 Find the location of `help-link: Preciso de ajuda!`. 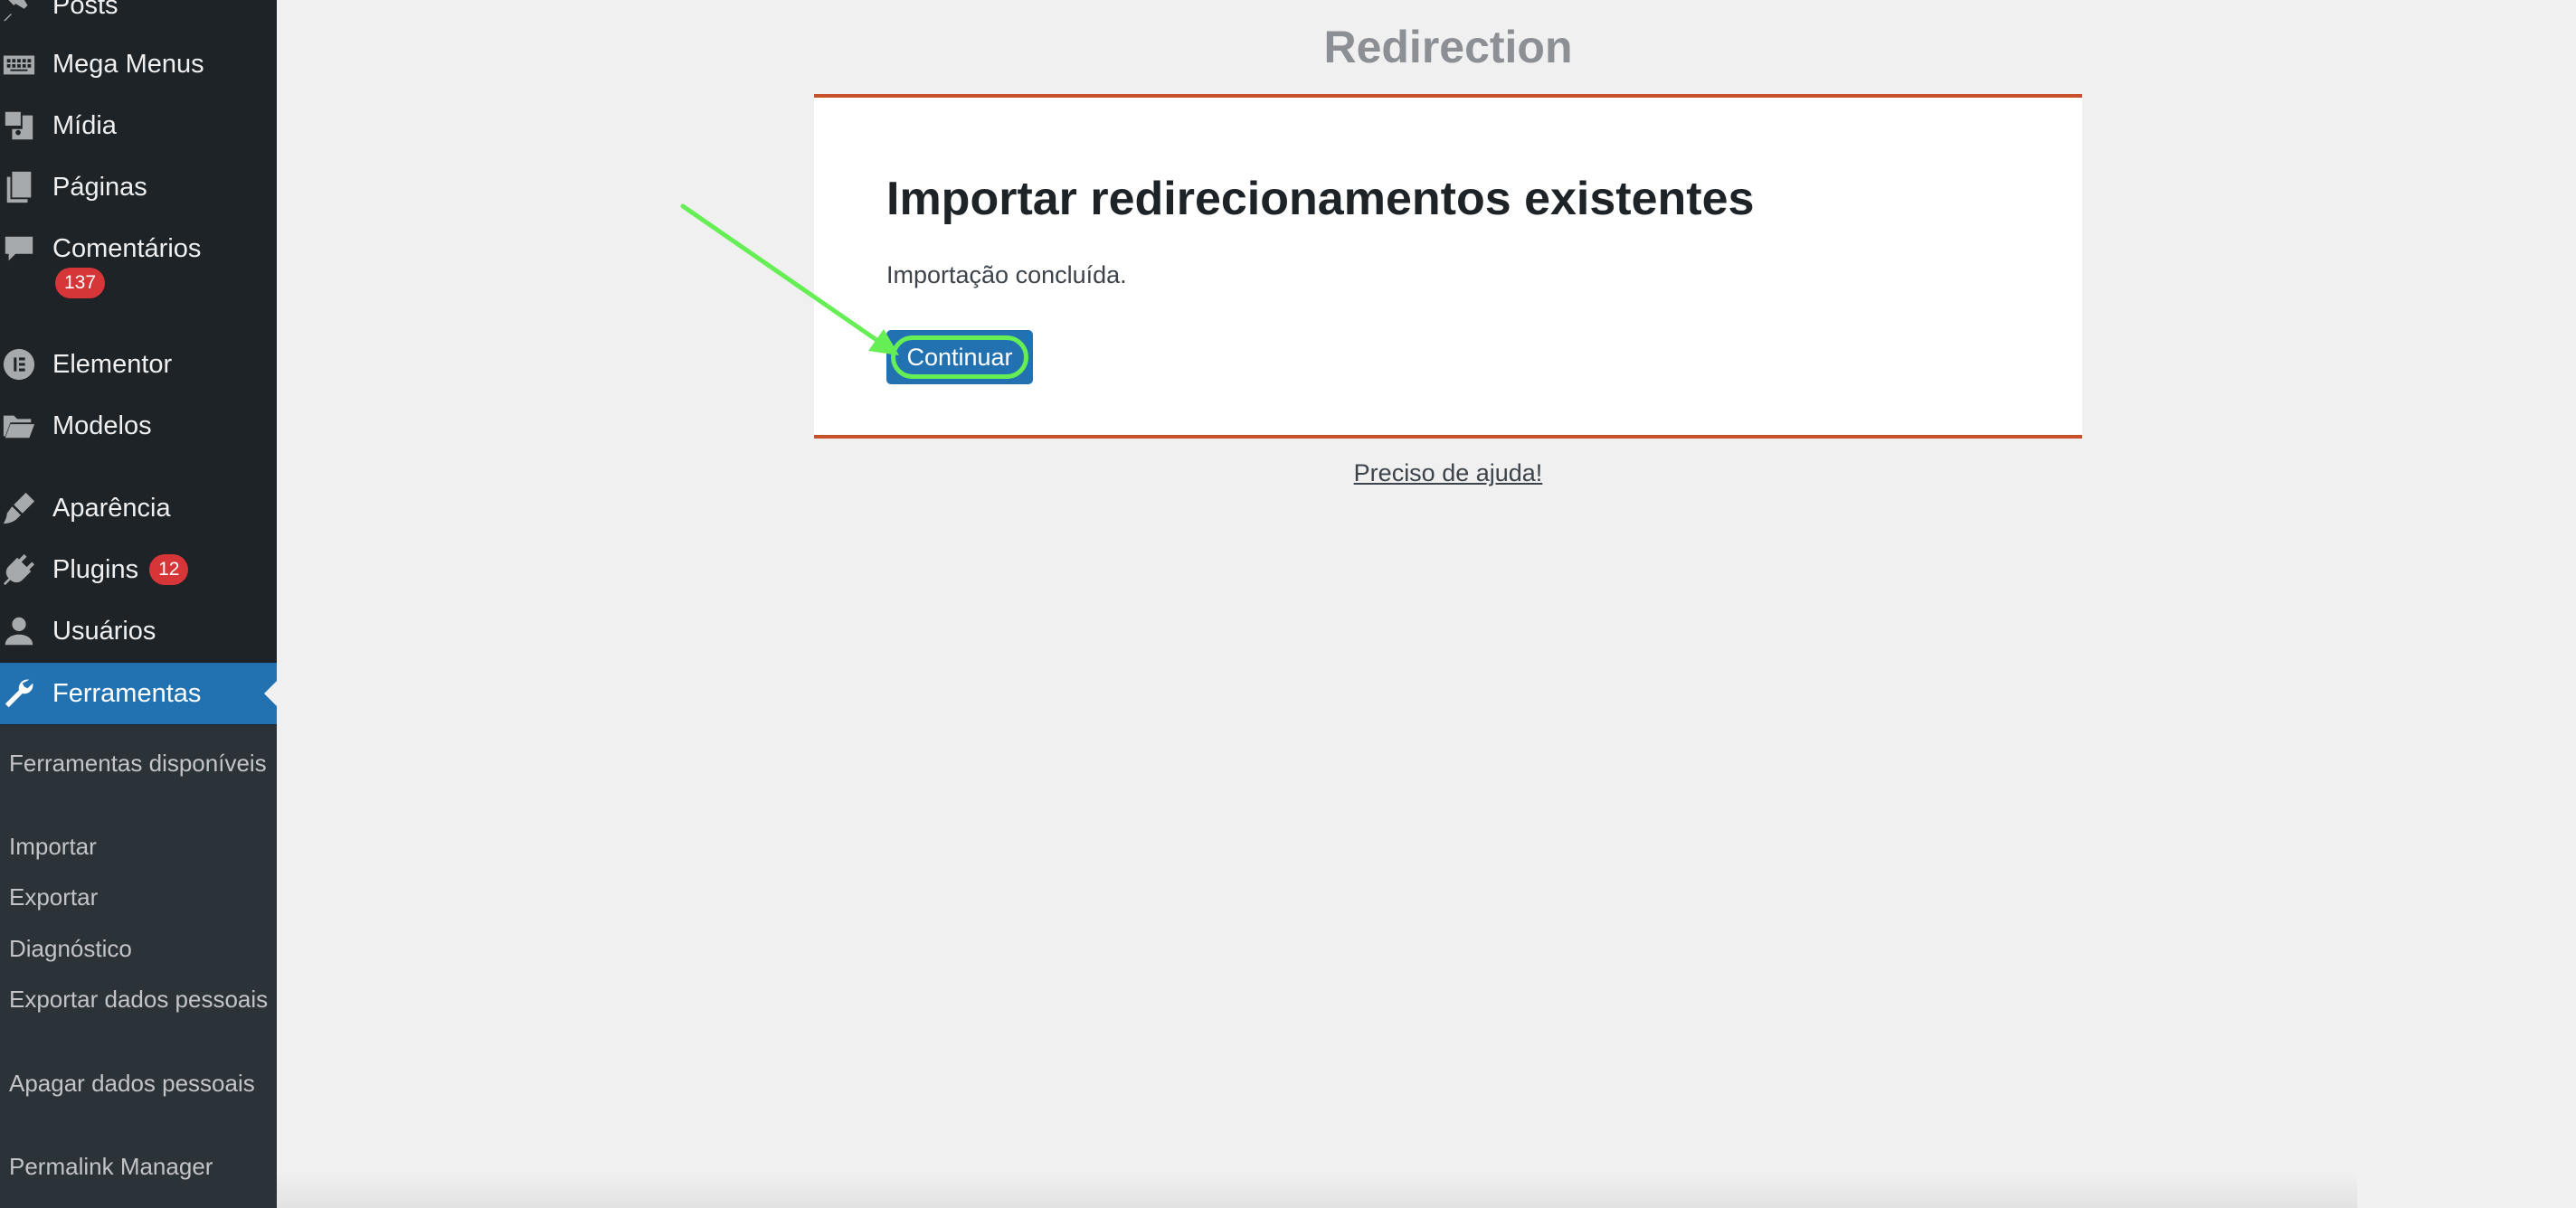

help-link: Preciso de ajuda! is located at coordinates (1449, 473).